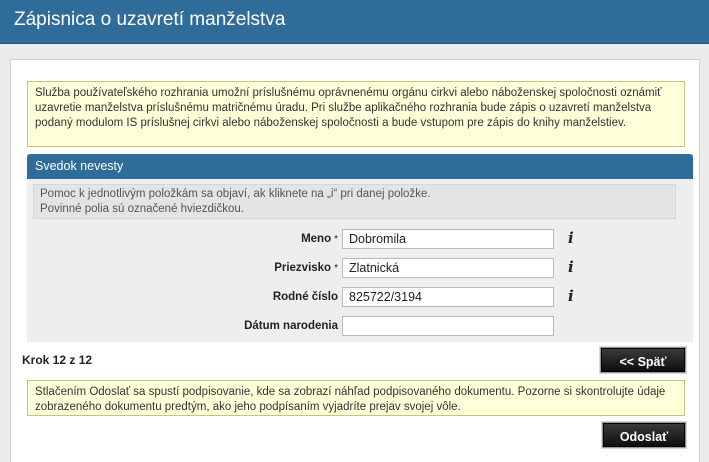 Image resolution: width=709 pixels, height=462 pixels. I want to click on page-header: Zápisnica o uzavretí manželstva, so click(354, 22).